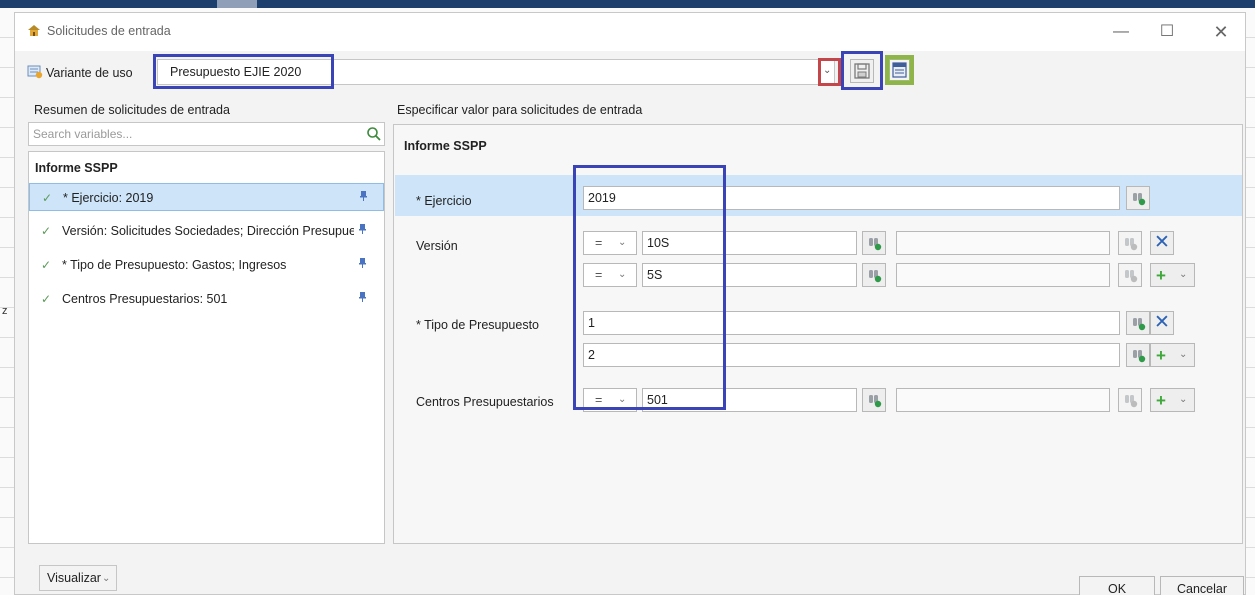  I want to click on ejercicio-value-help-button, so click(1138, 198).